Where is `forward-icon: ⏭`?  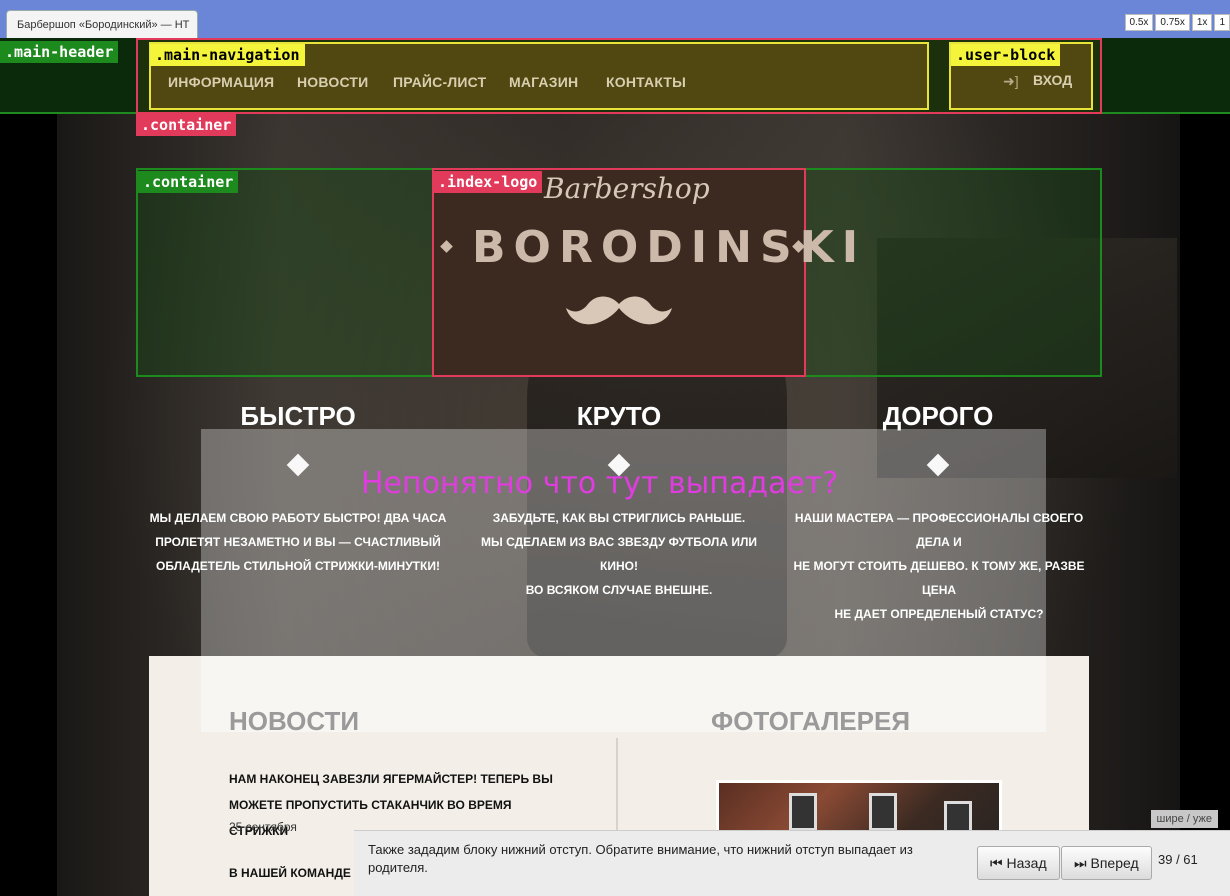 forward-icon: ⏭ is located at coordinates (1080, 863).